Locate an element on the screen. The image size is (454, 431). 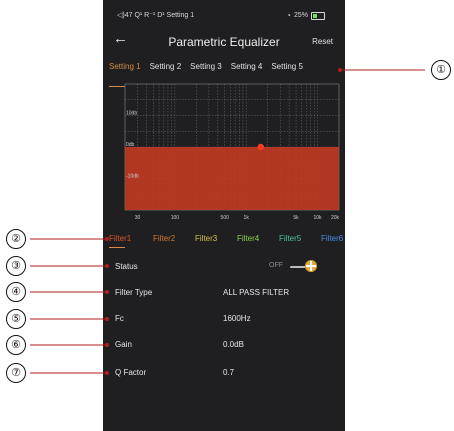
callout-3: ③ is located at coordinates (16, 266).